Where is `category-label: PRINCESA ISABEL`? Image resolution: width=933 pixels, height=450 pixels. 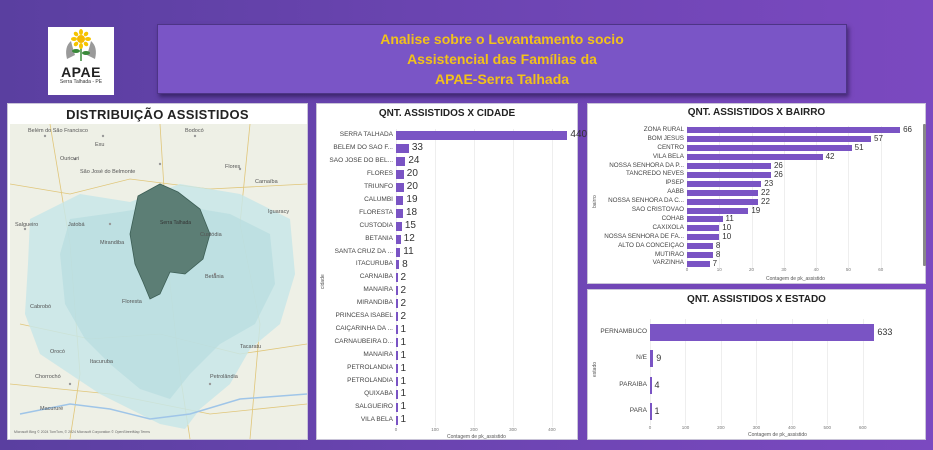 category-label: PRINCESA ISABEL is located at coordinates (364, 316).